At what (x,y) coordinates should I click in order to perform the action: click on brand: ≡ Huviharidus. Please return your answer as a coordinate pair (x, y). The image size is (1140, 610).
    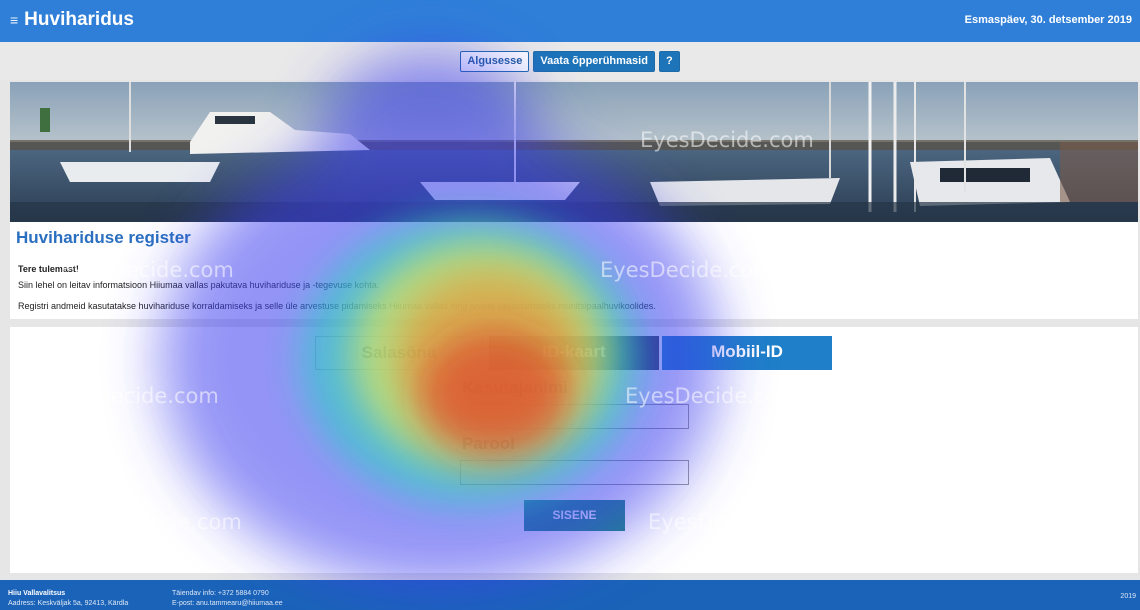
    Looking at the image, I should click on (72, 20).